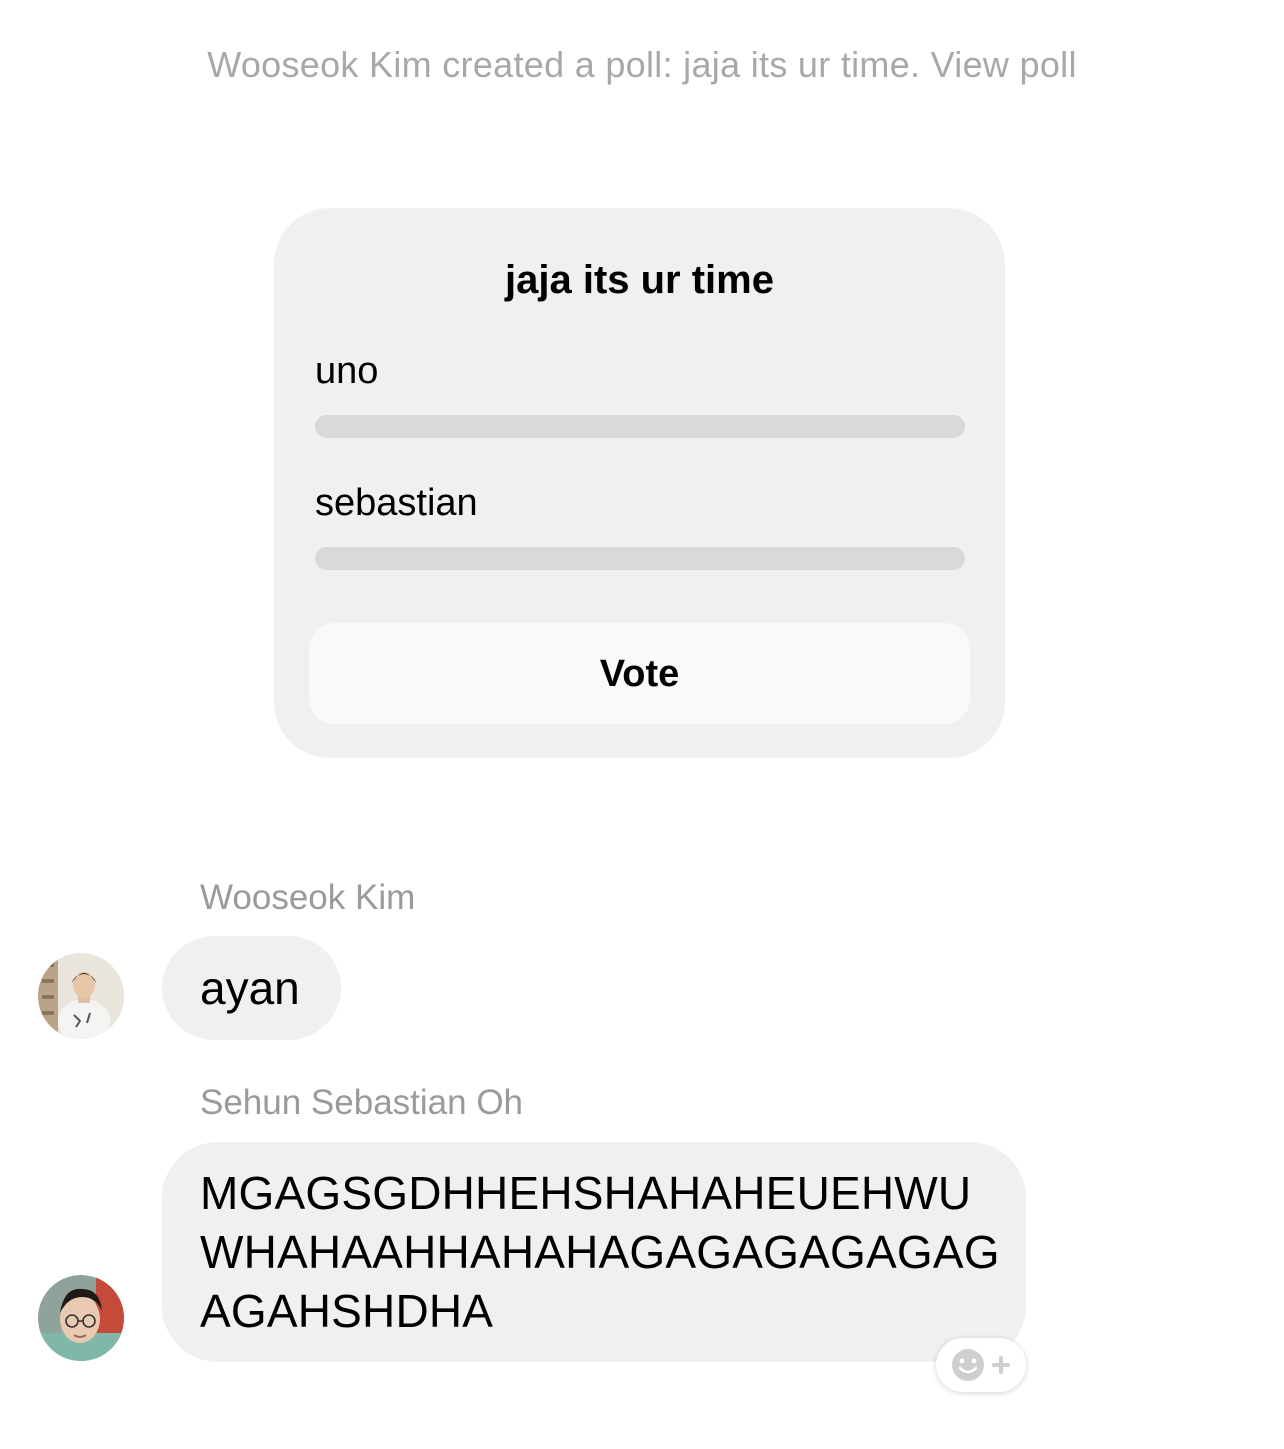 This screenshot has width=1284, height=1449. I want to click on add-reaction-button, so click(981, 1365).